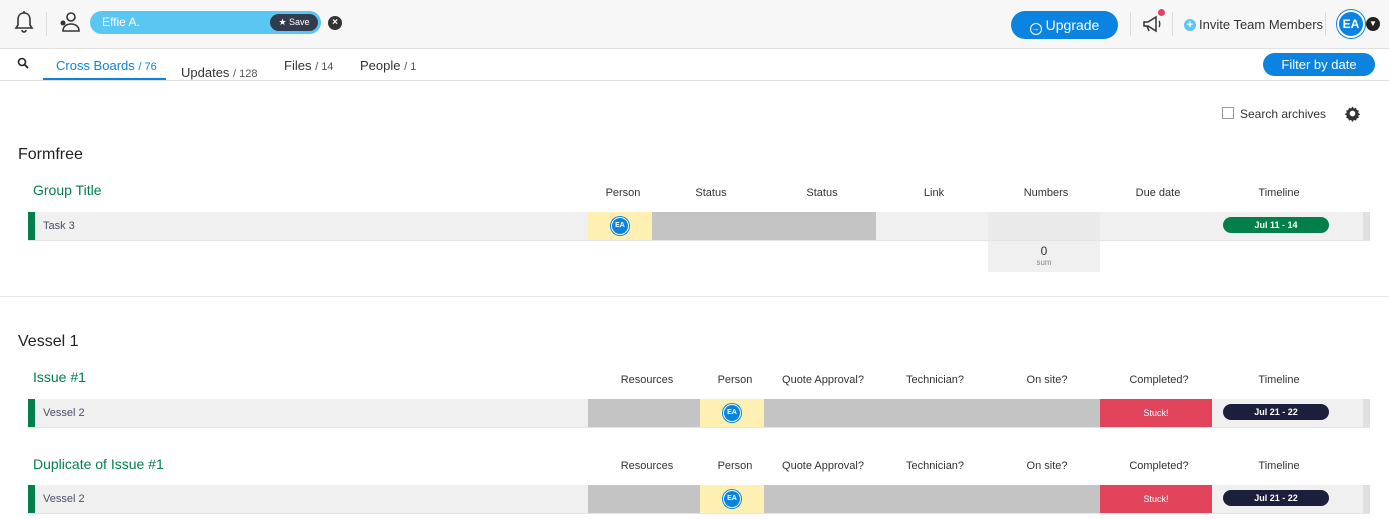 The width and height of the screenshot is (1389, 519). What do you see at coordinates (1319, 64) in the screenshot?
I see `filter-by-date-button: Filter by date` at bounding box center [1319, 64].